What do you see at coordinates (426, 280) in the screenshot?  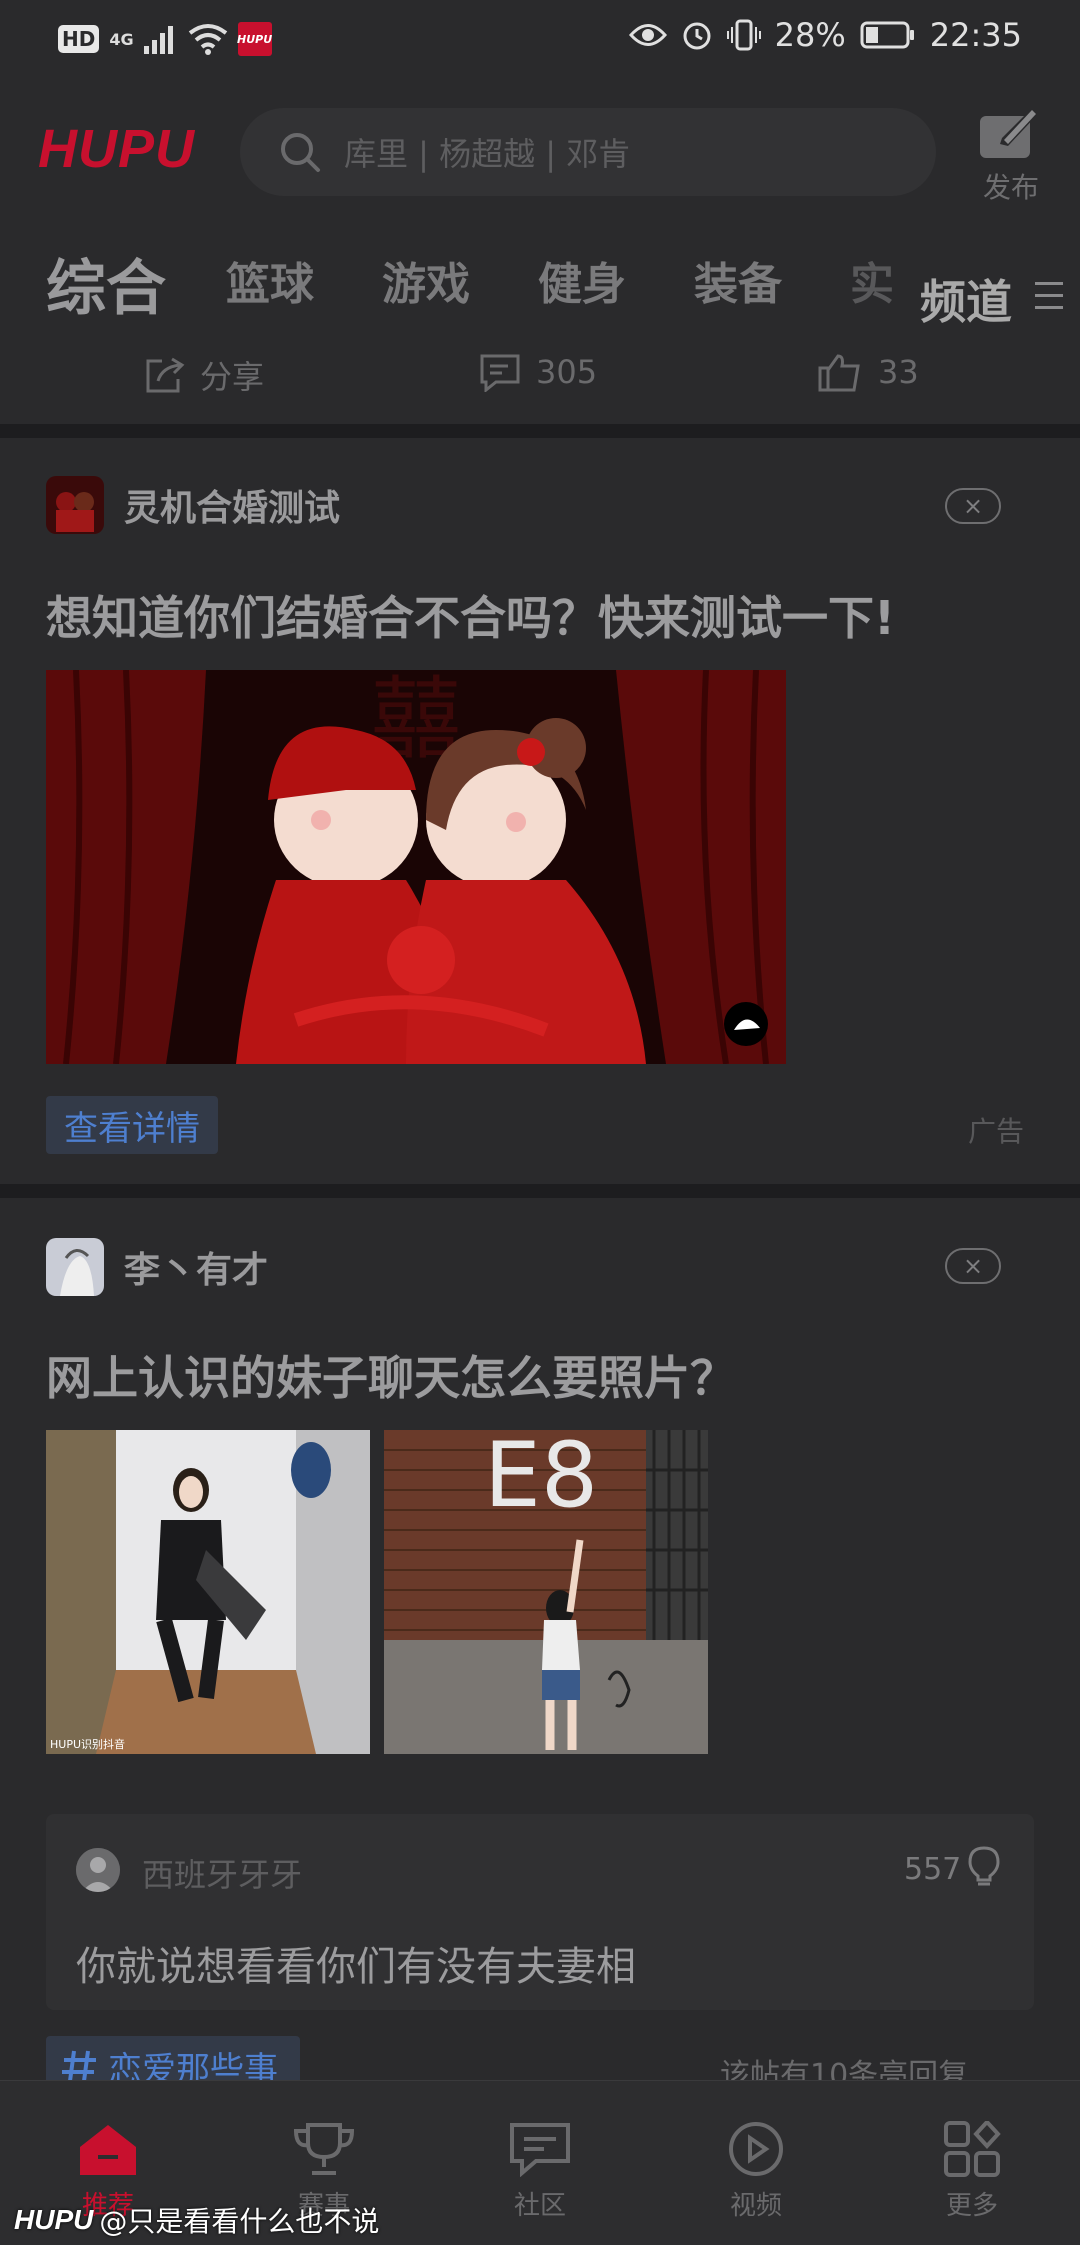 I see `tab-games: 游戏` at bounding box center [426, 280].